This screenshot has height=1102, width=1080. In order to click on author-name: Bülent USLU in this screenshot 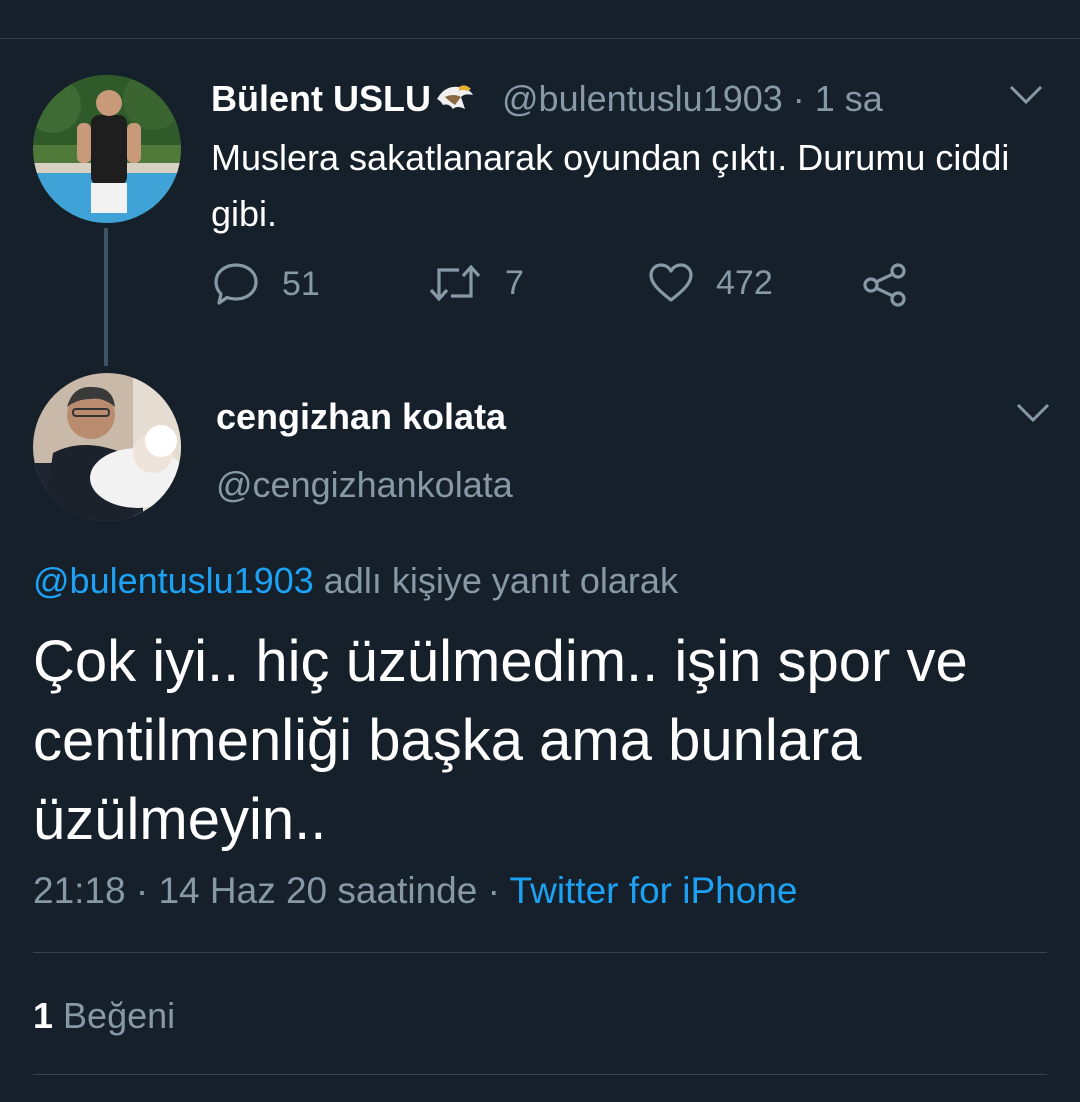, I will do `click(343, 101)`.